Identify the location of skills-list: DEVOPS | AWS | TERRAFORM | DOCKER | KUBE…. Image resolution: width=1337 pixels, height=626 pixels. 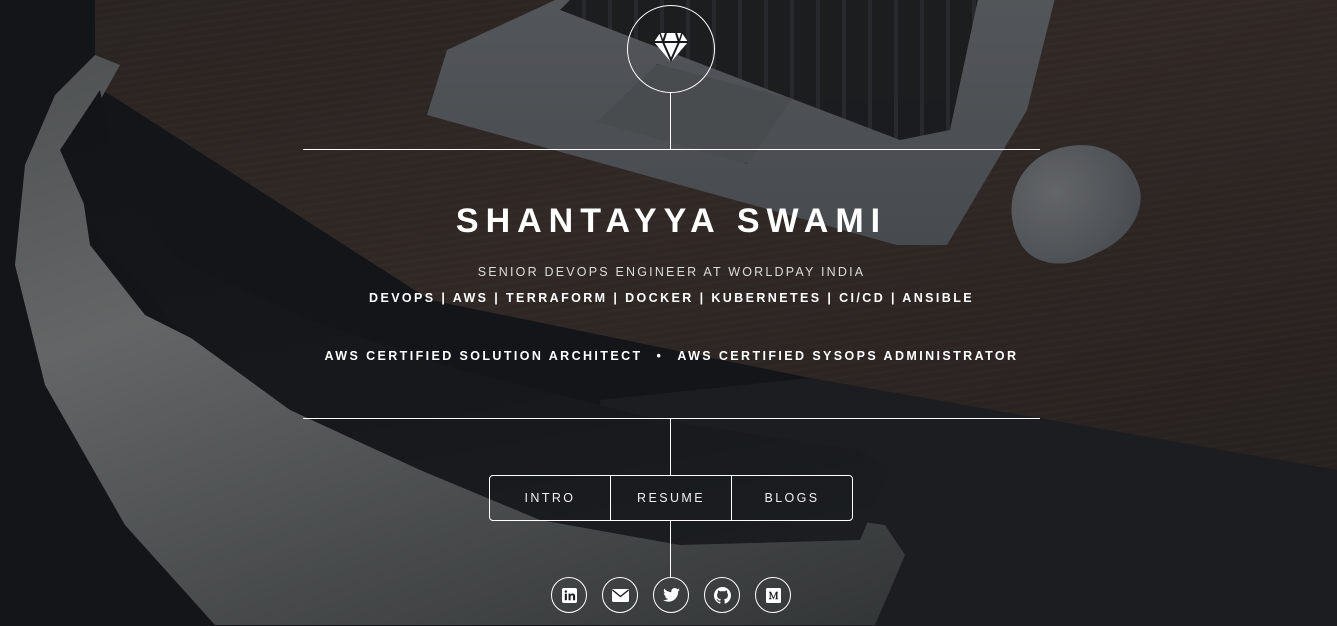
(671, 298).